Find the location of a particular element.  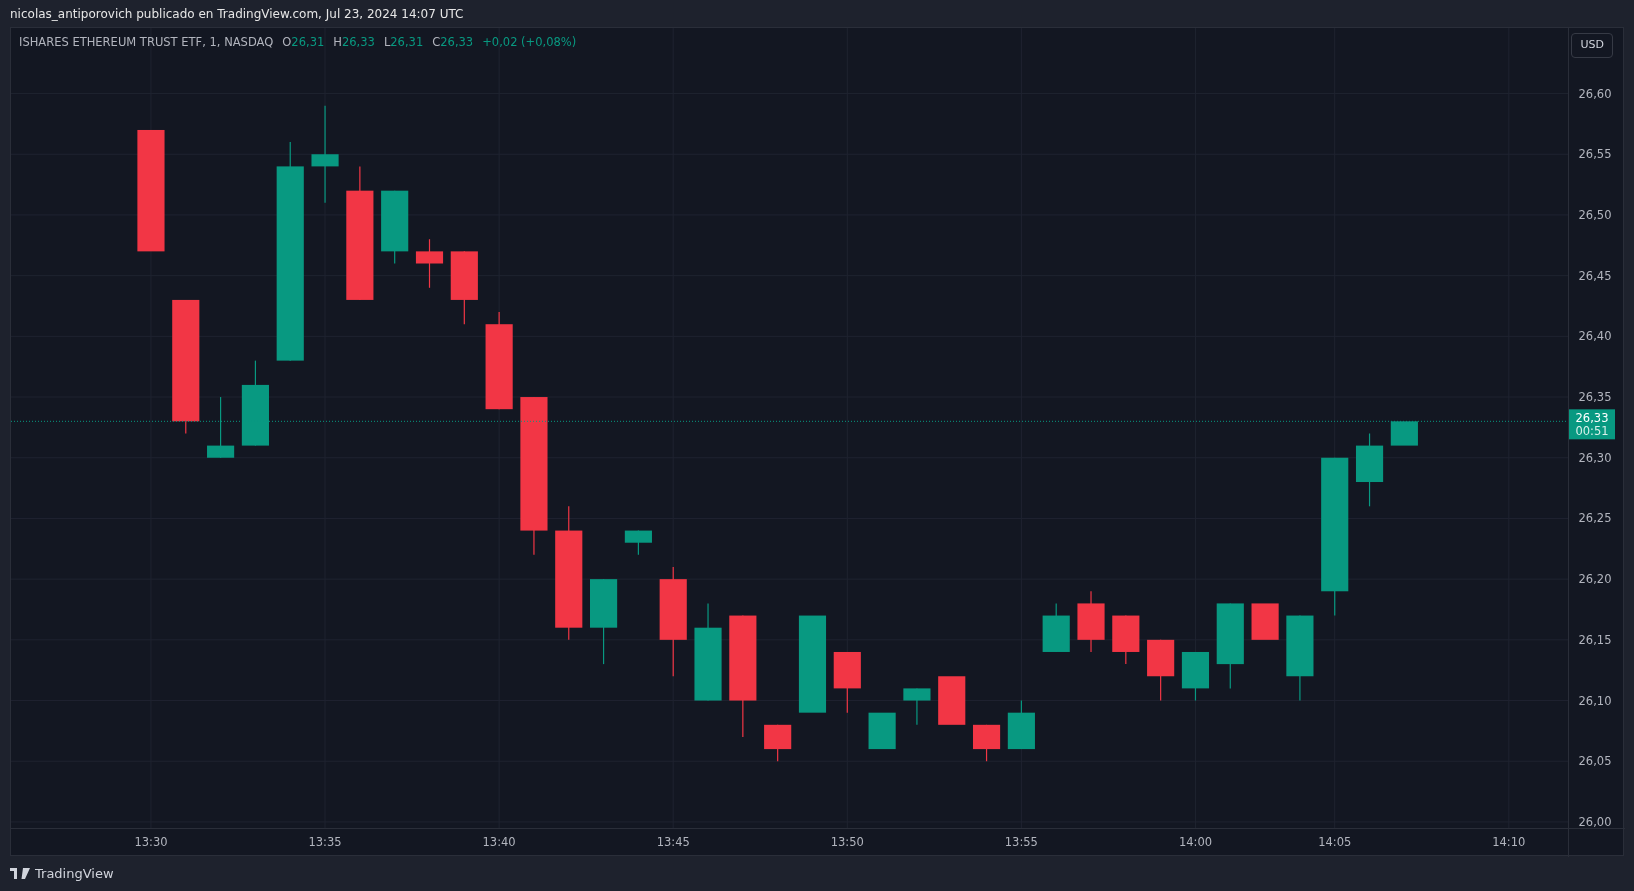

axis-tick-label: 13:50 is located at coordinates (847, 842).